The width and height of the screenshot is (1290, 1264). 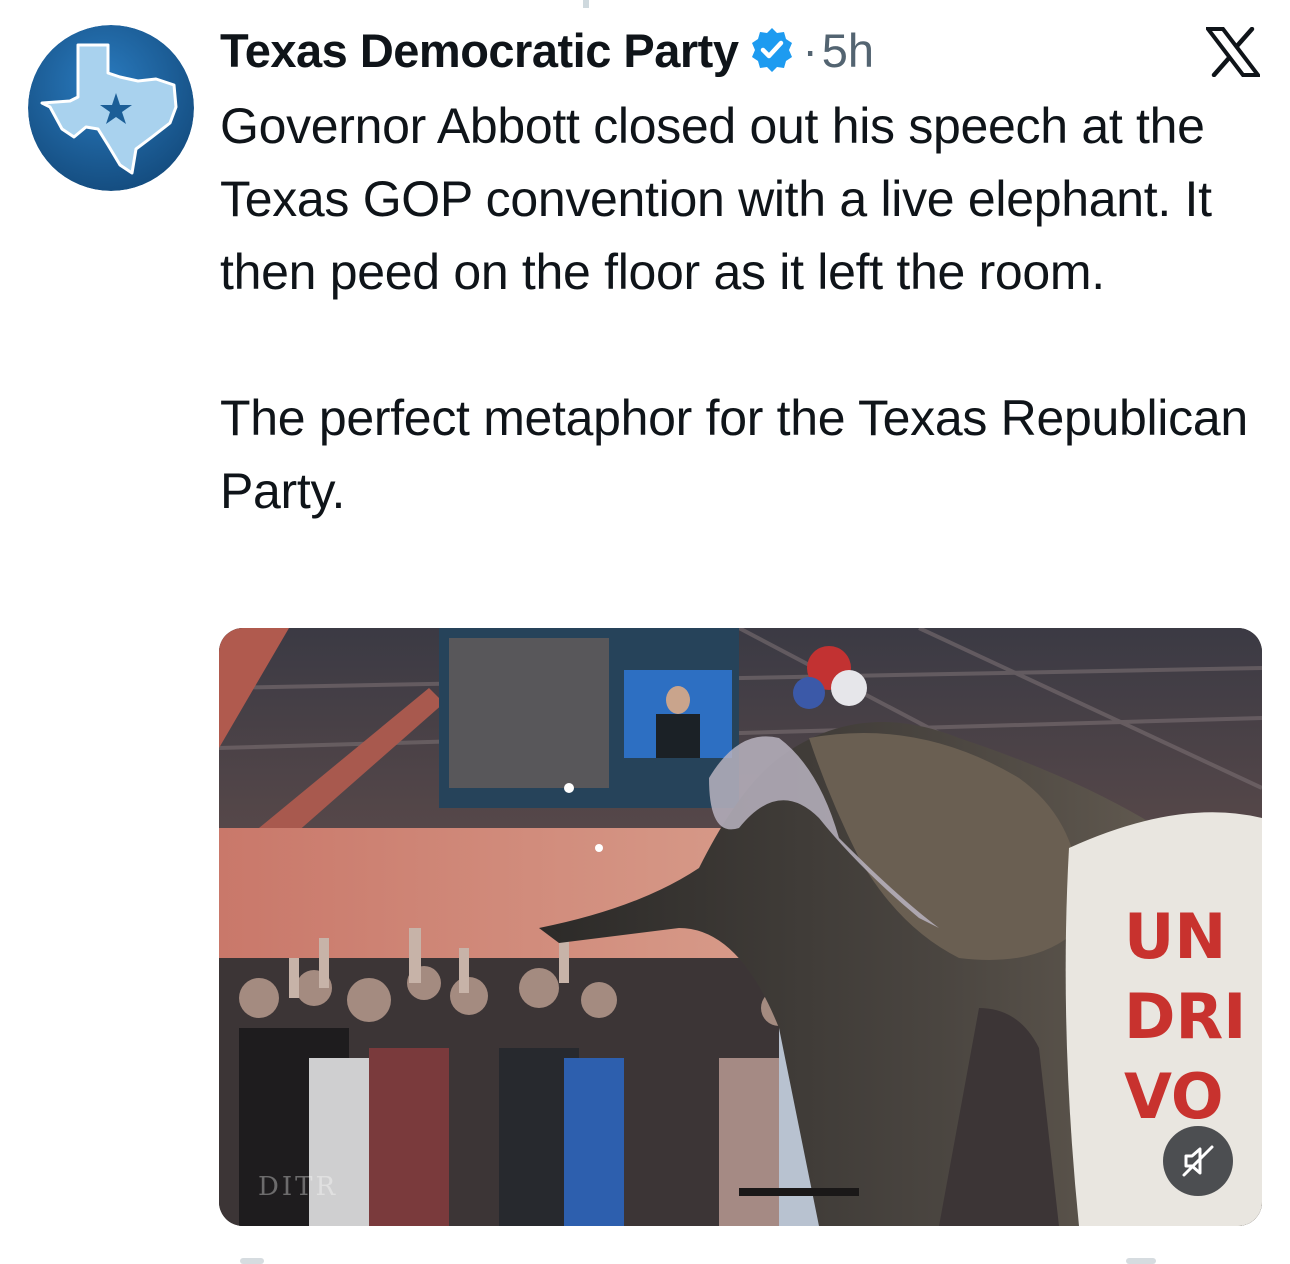 I want to click on speaker-muted-icon, so click(x=1198, y=1161).